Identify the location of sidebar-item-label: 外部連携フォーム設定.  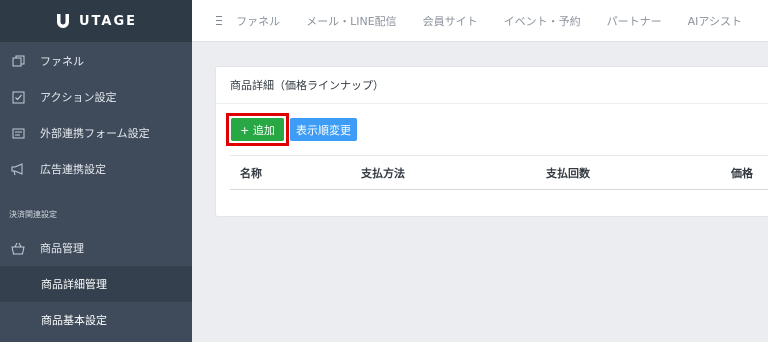
(95, 133).